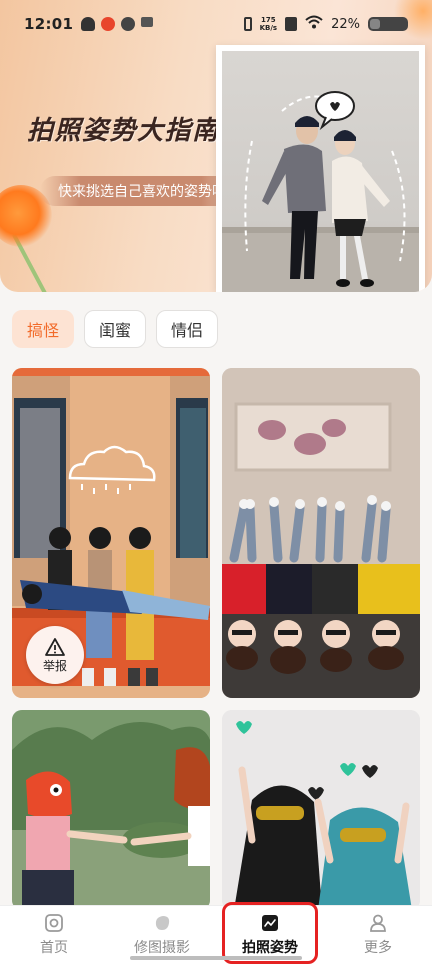 The image size is (432, 964). Describe the element at coordinates (147, 22) in the screenshot. I see `crown-icon` at that location.